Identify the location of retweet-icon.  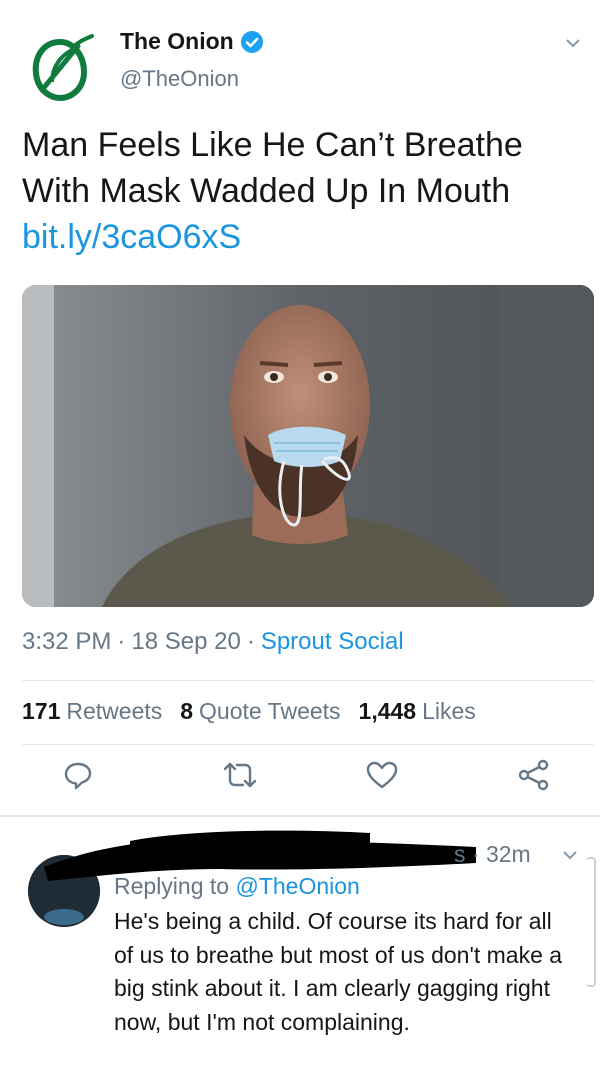
(240, 775).